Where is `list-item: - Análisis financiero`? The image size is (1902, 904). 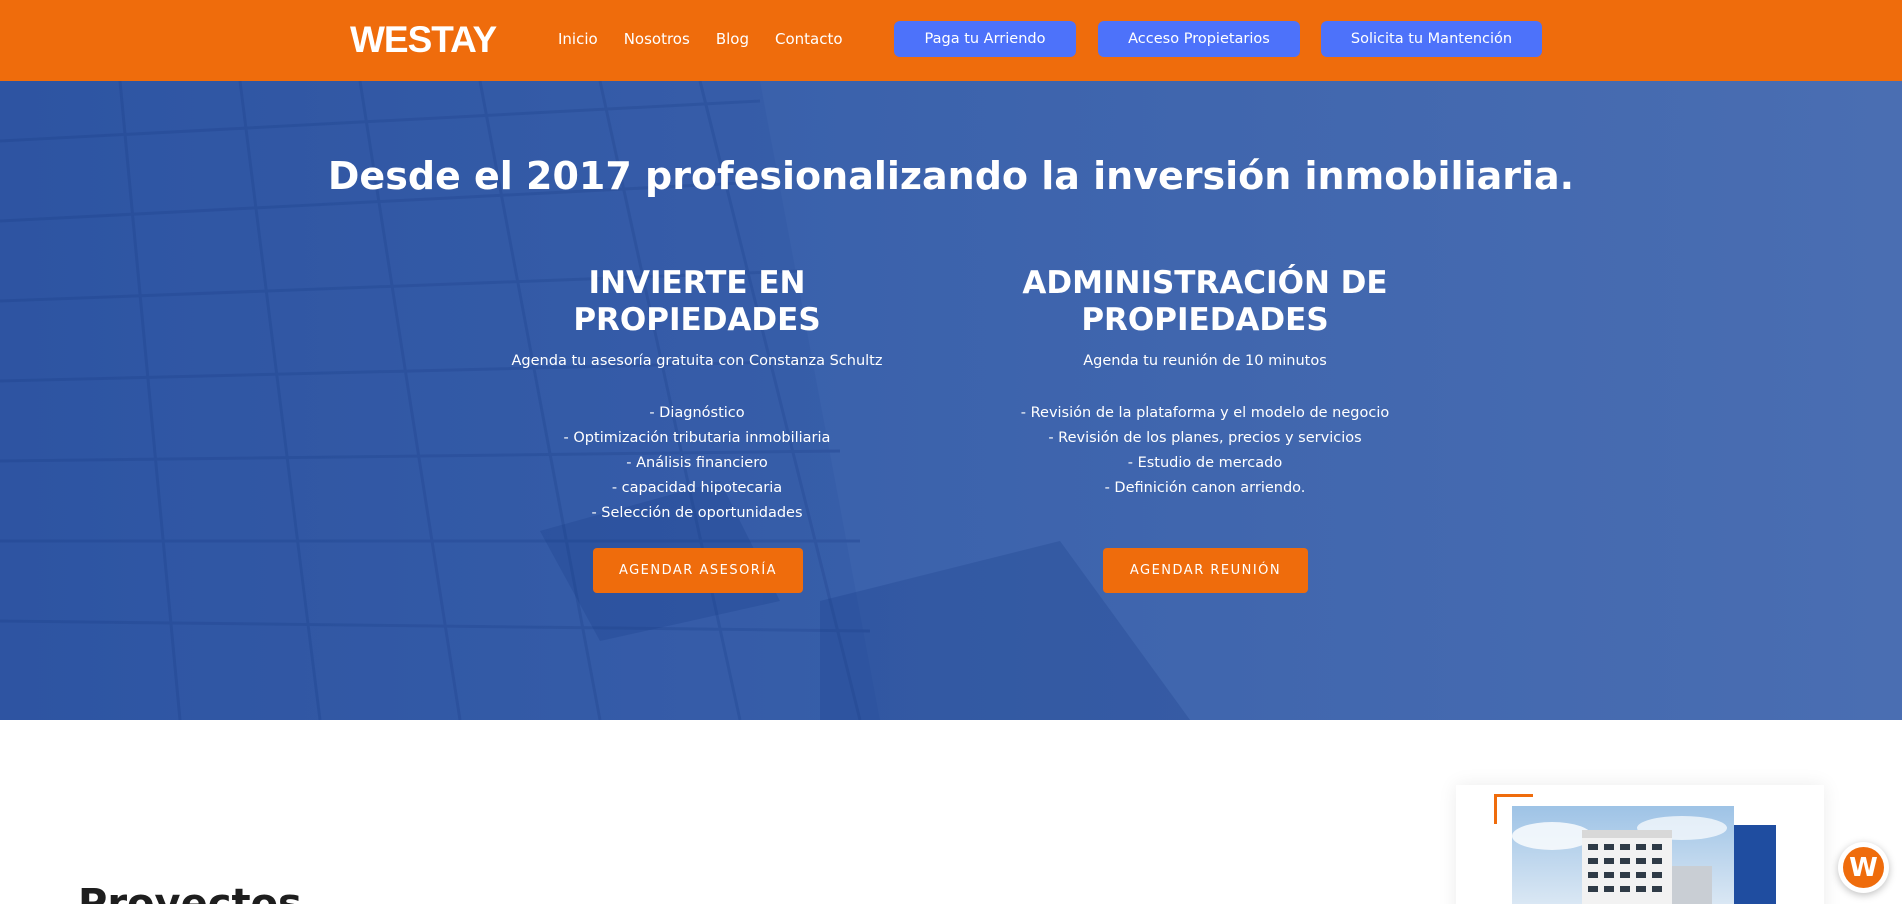
list-item: - Análisis financiero is located at coordinates (697, 463).